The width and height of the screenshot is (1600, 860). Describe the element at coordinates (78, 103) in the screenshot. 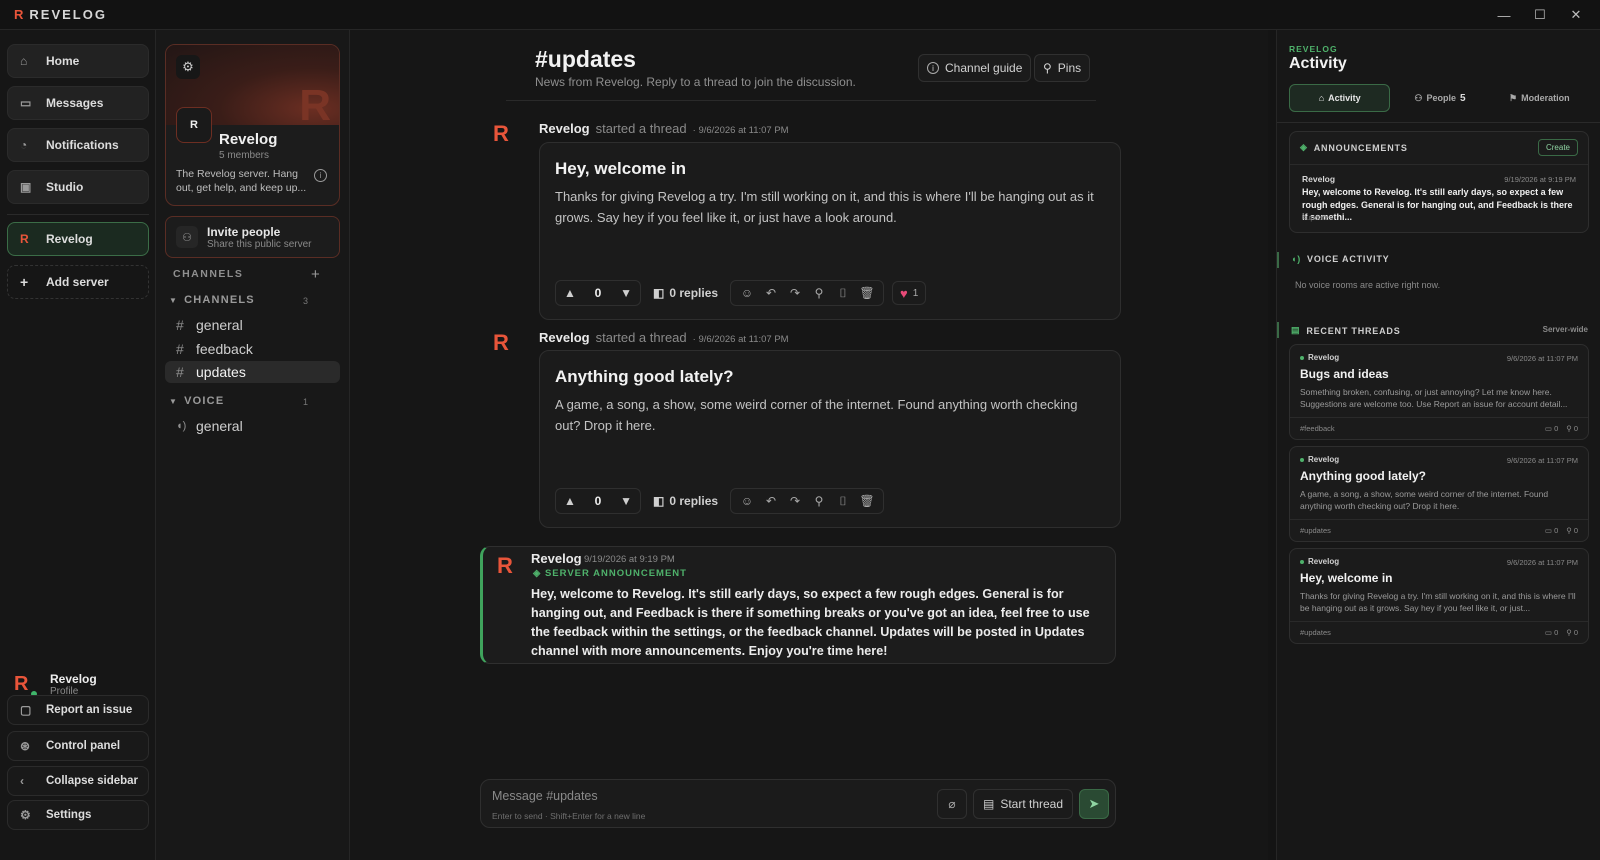

I see `nav-messages: ▭ Messages` at that location.